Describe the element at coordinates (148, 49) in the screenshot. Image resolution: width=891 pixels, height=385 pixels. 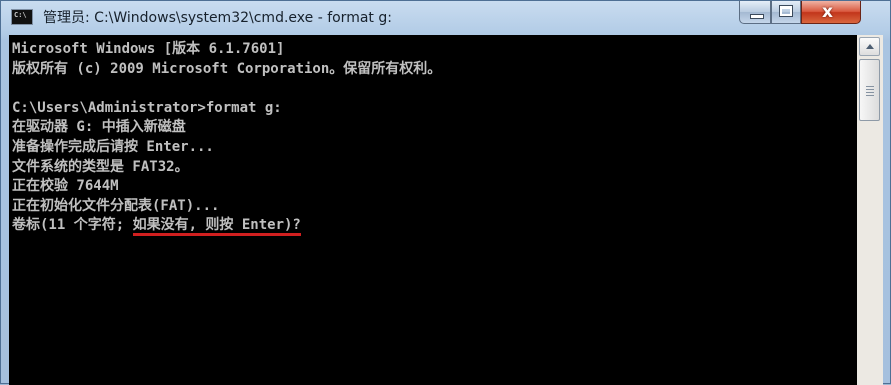
I see `console-text: Microsoft Windows [版本 6.1.7601]` at that location.